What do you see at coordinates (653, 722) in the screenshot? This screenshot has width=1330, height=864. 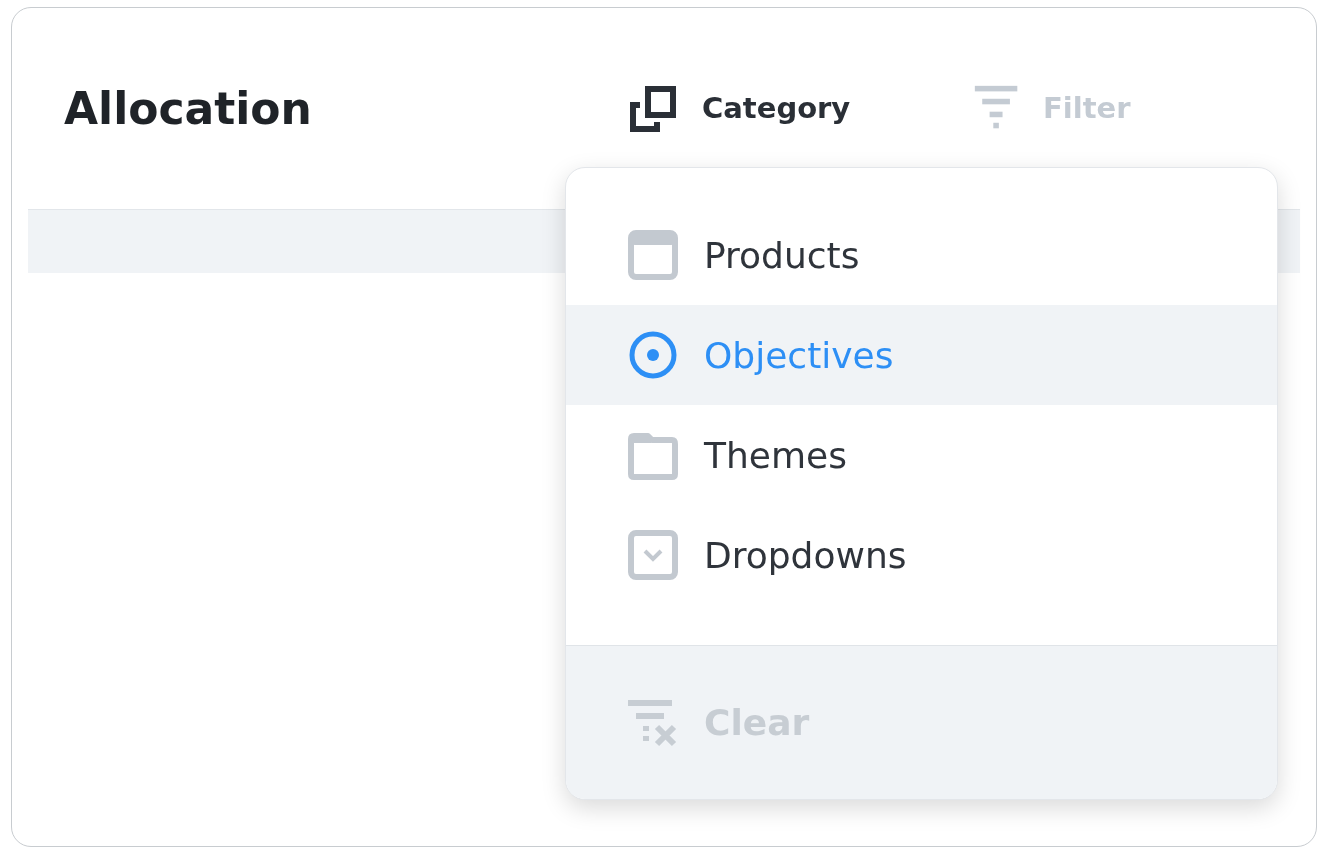 I see `clear-filter-icon` at bounding box center [653, 722].